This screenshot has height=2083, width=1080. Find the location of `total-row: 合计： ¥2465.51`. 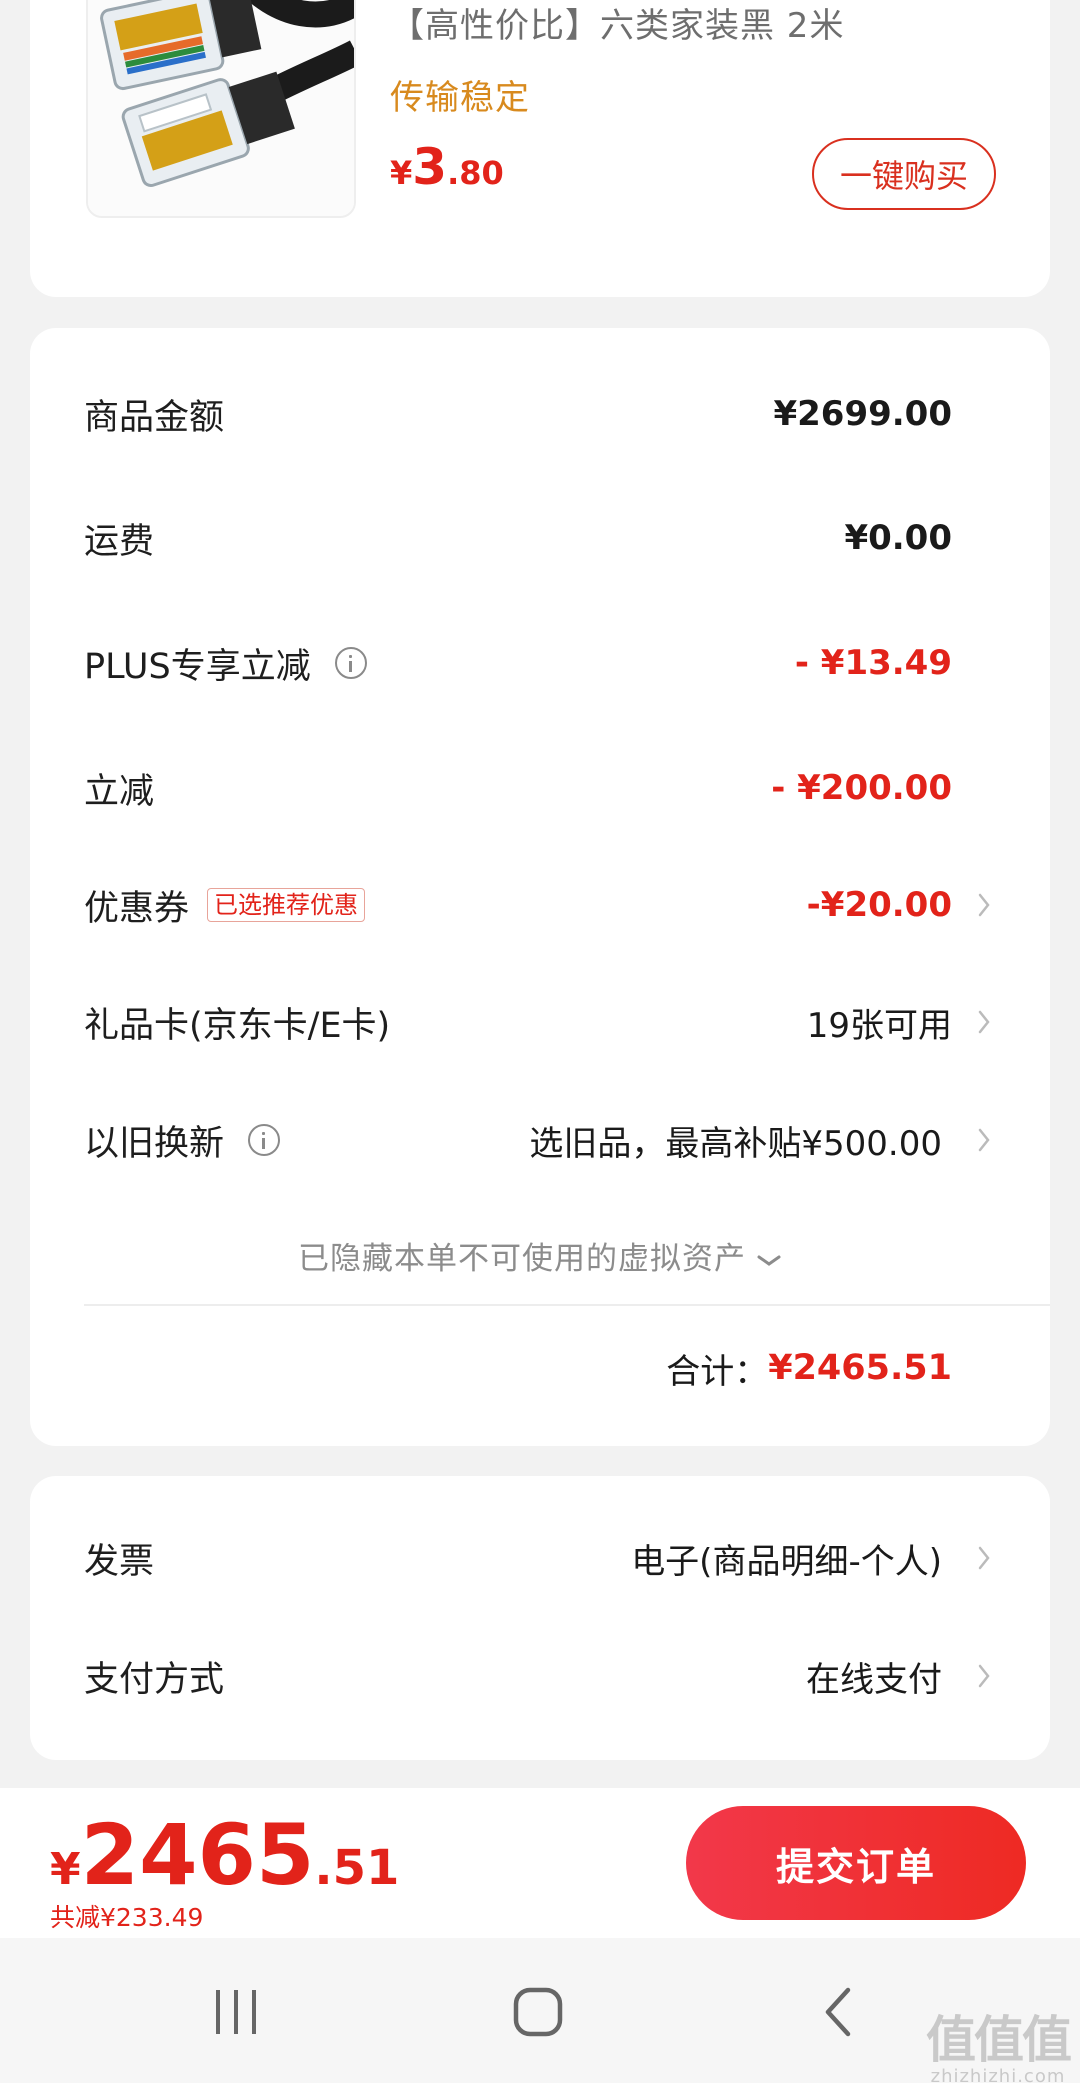

total-row: 合计： ¥2465.51 is located at coordinates (809, 1368).